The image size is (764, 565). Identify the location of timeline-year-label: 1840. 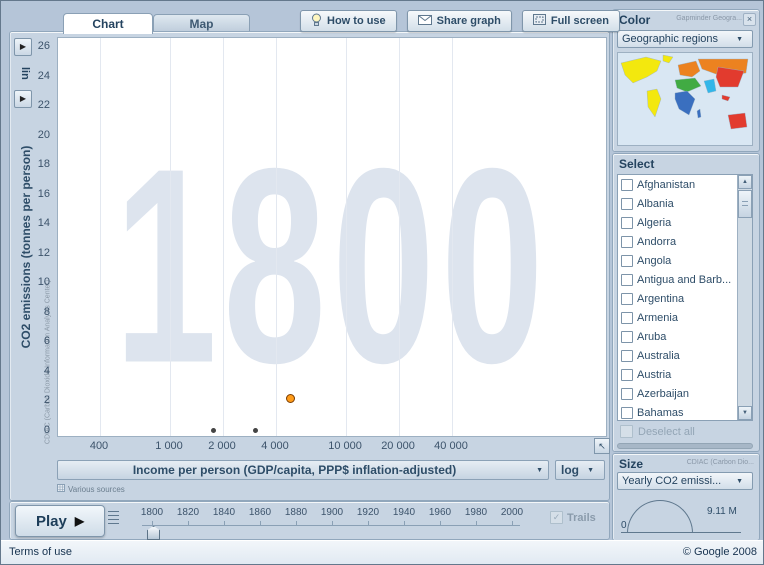
(224, 512).